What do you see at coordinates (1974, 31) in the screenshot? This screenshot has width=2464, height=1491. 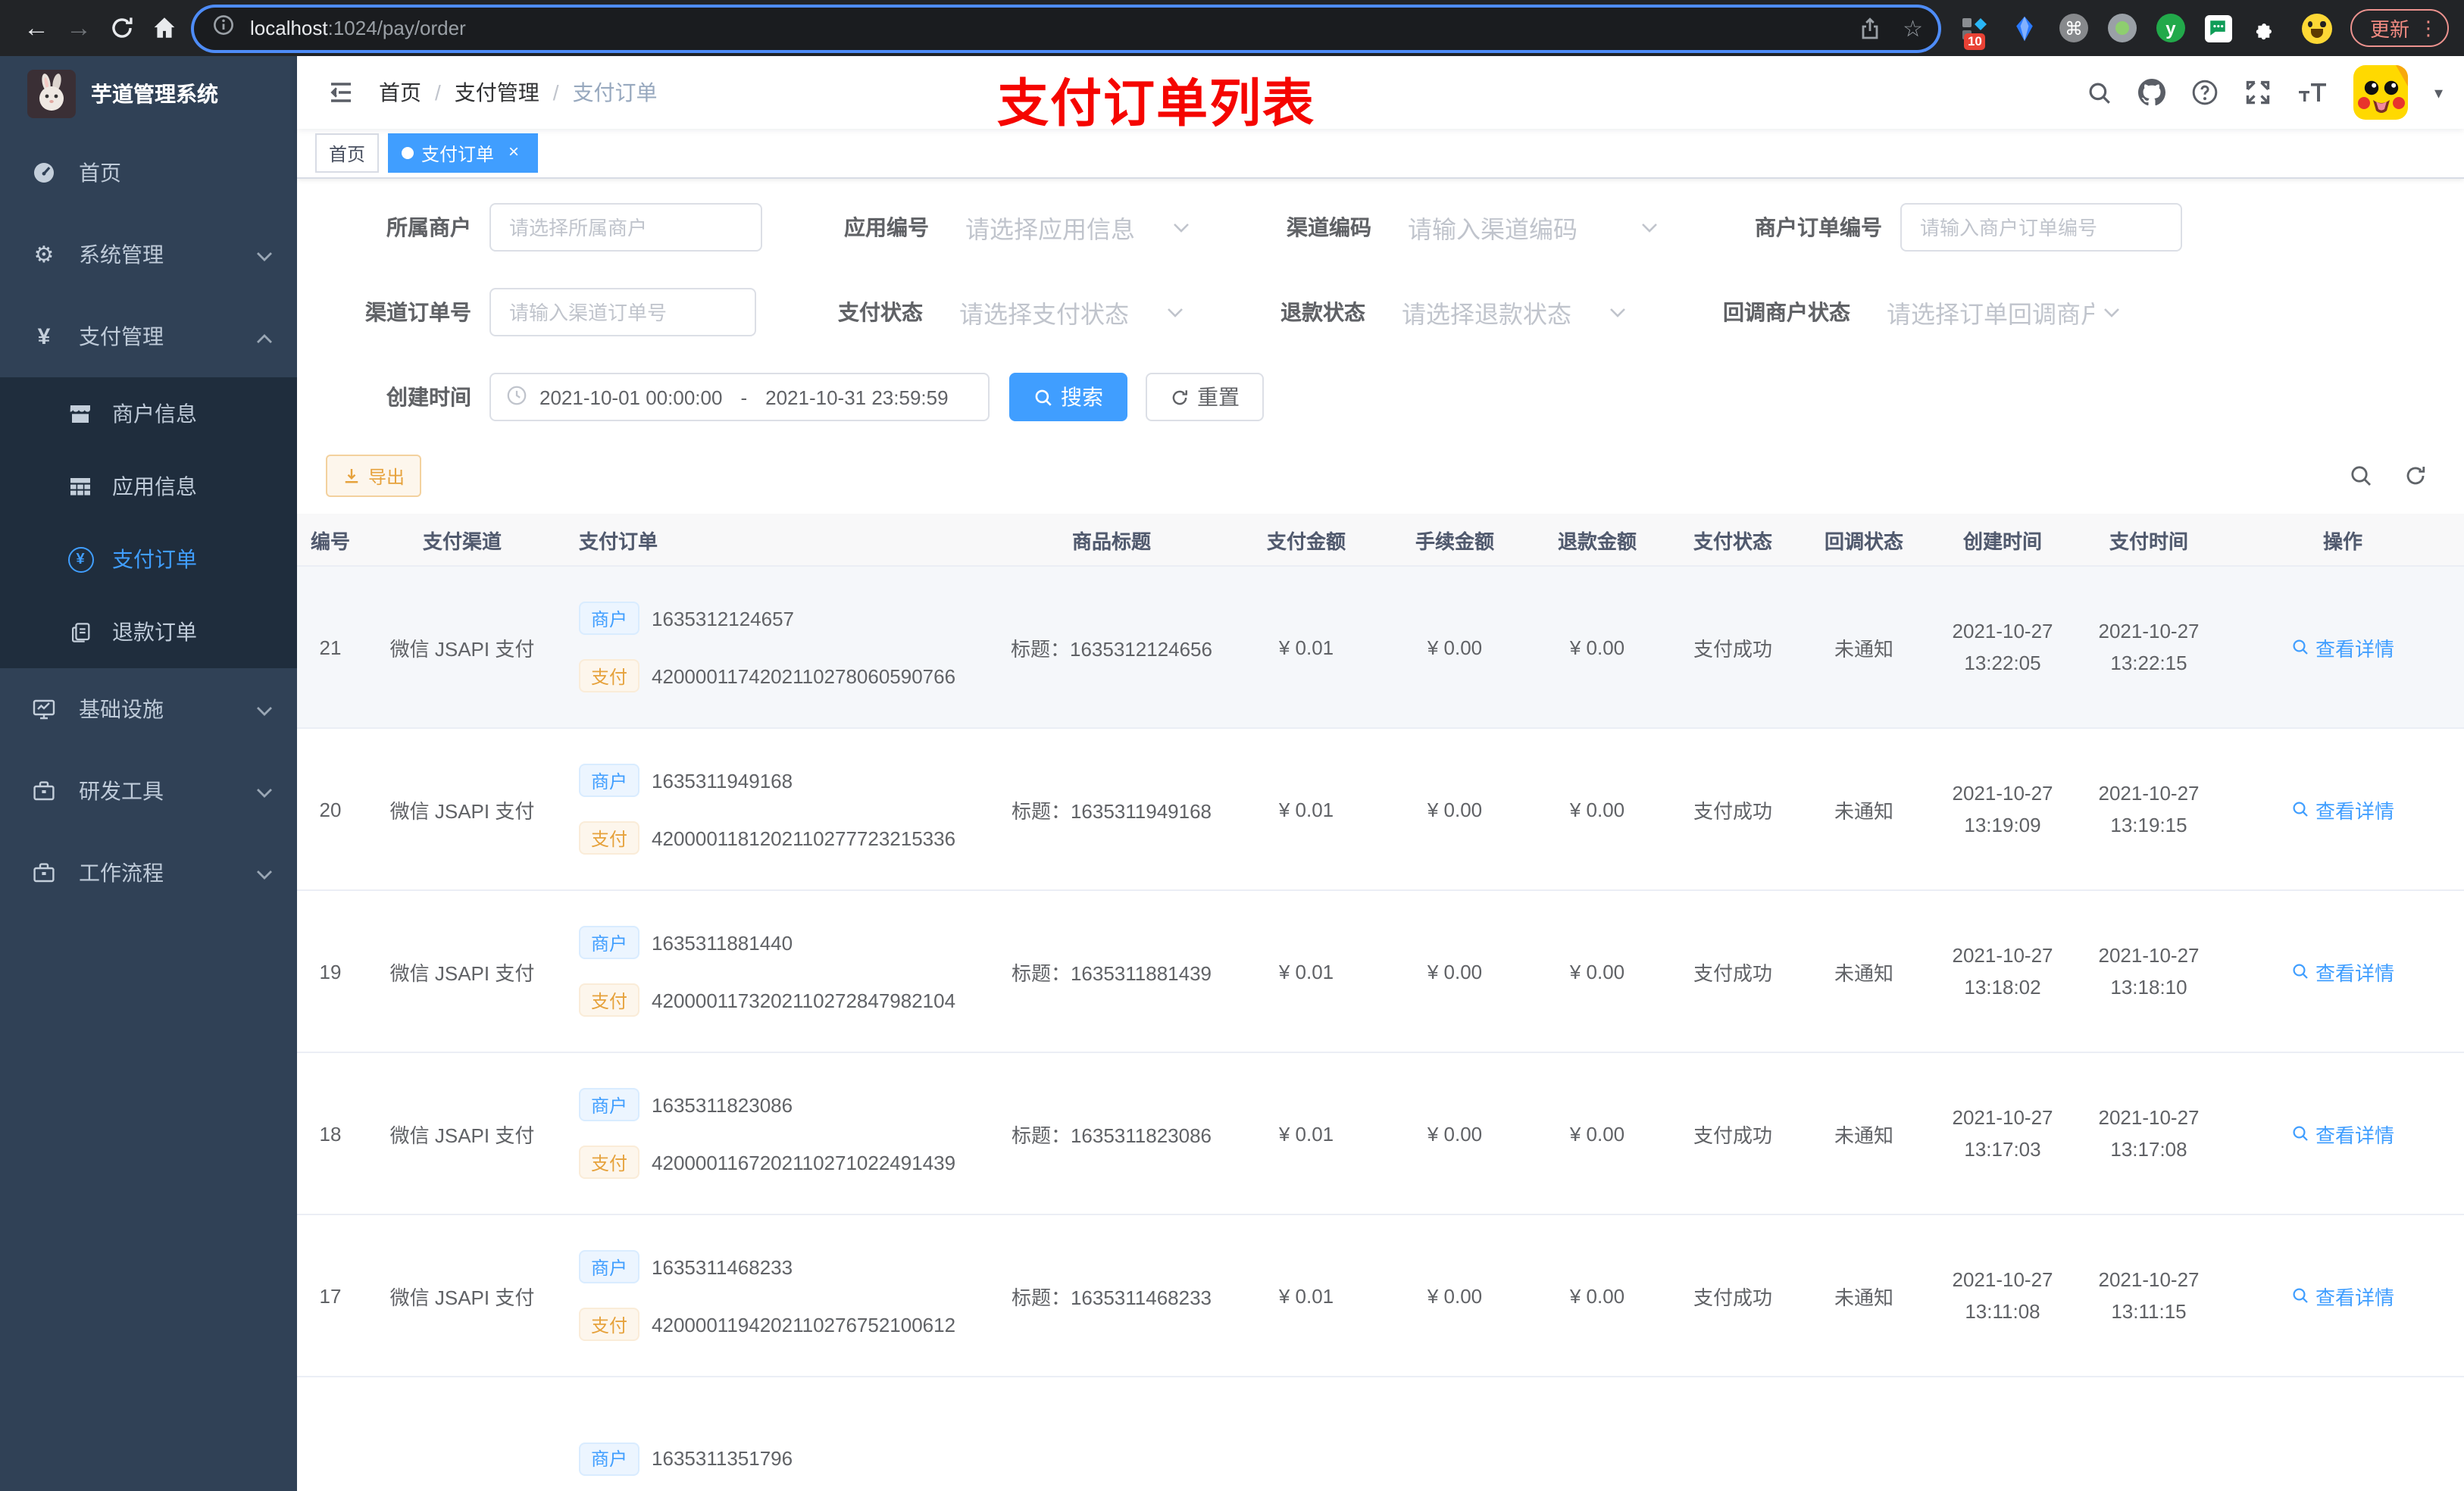 I see `extension-tabs-icon: 10` at bounding box center [1974, 31].